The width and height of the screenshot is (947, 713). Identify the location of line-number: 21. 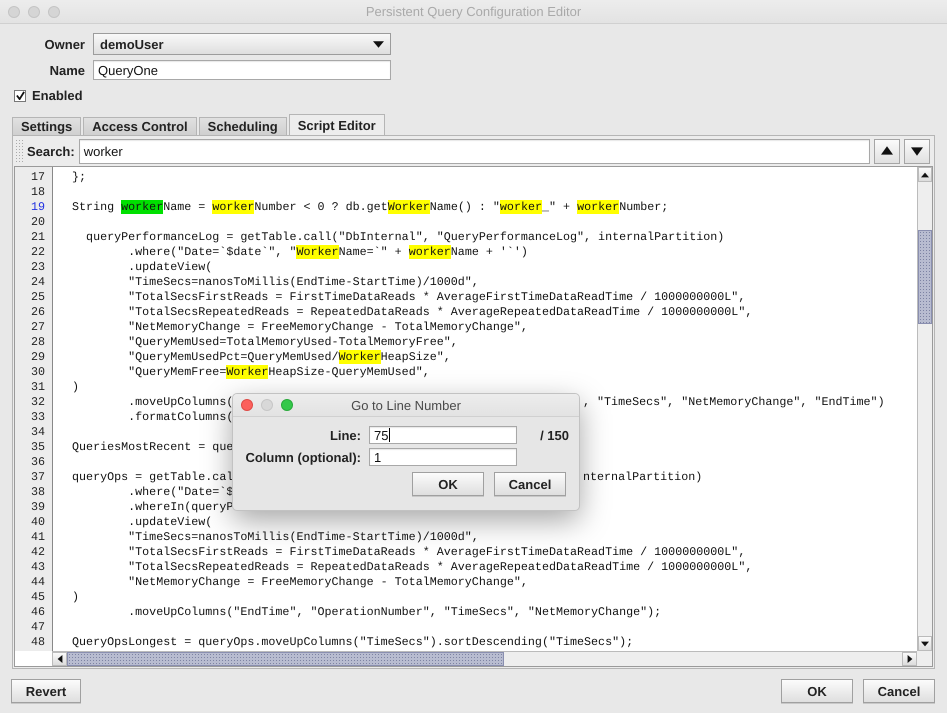
(37, 237).